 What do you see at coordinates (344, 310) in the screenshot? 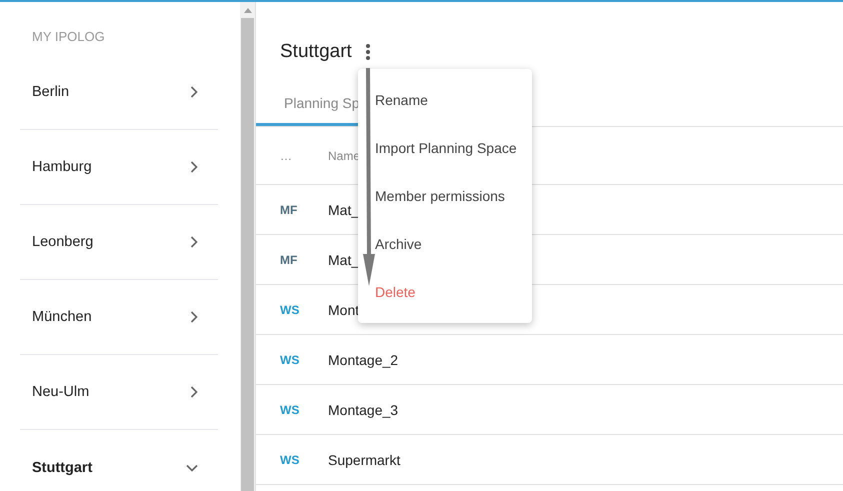
I see `table-cell: Mont` at bounding box center [344, 310].